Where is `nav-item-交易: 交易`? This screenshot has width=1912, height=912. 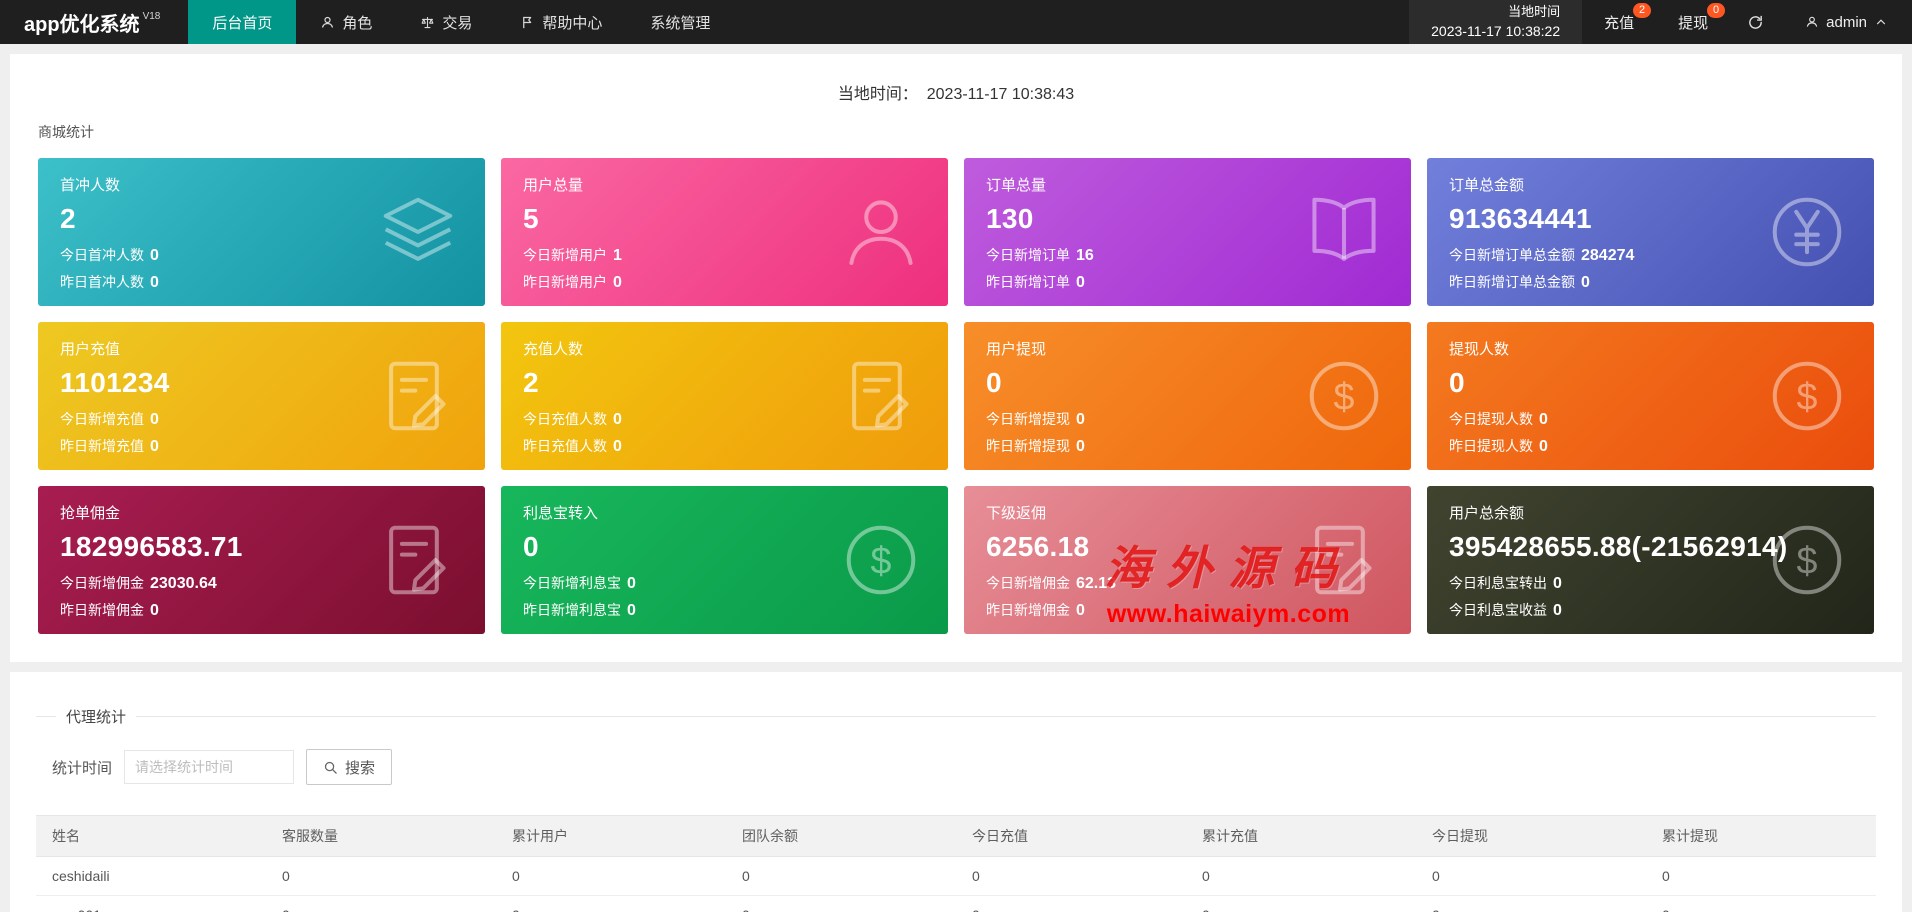
nav-item-交易: 交易 is located at coordinates (446, 22).